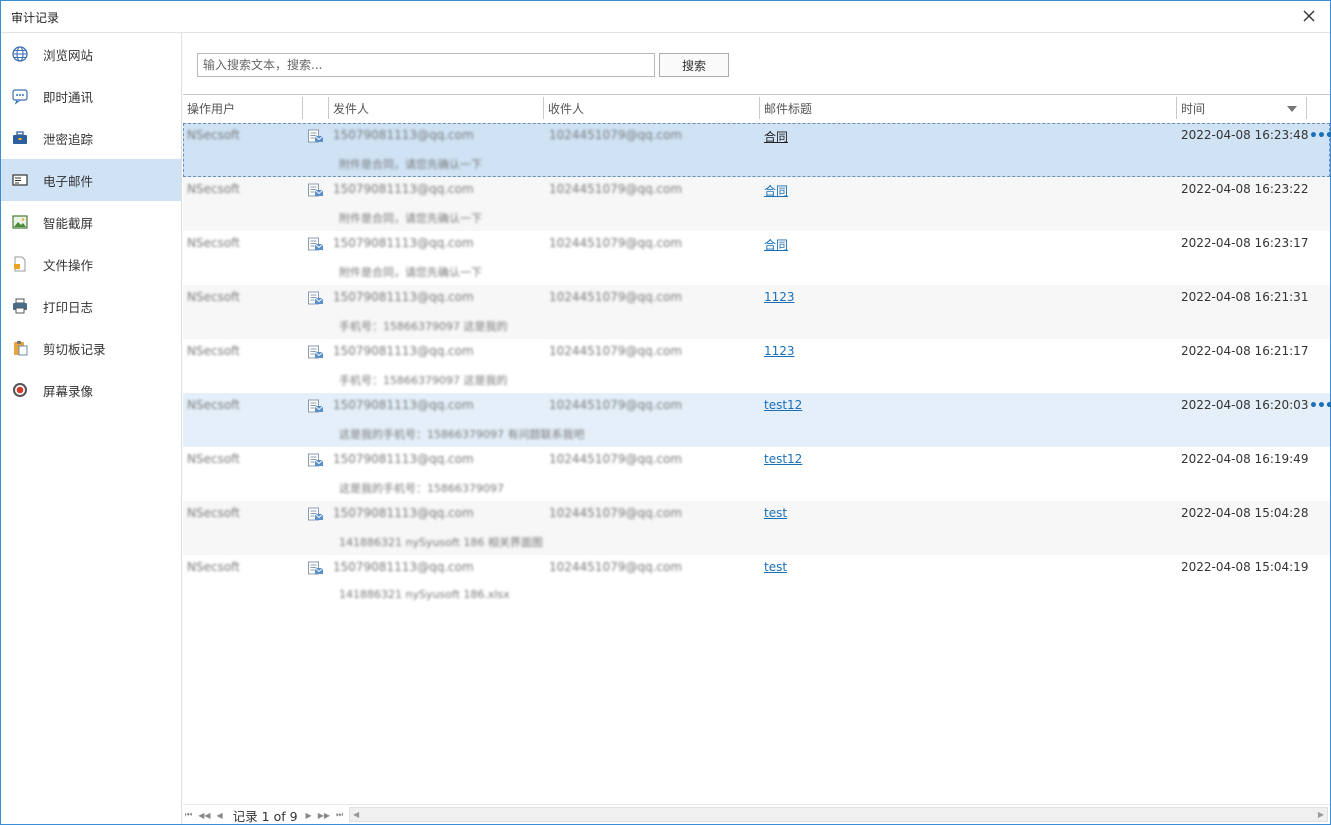 The width and height of the screenshot is (1331, 825). Describe the element at coordinates (424, 594) in the screenshot. I see `email-snippet: 141886321 nySyusoft 186.xlsx` at that location.